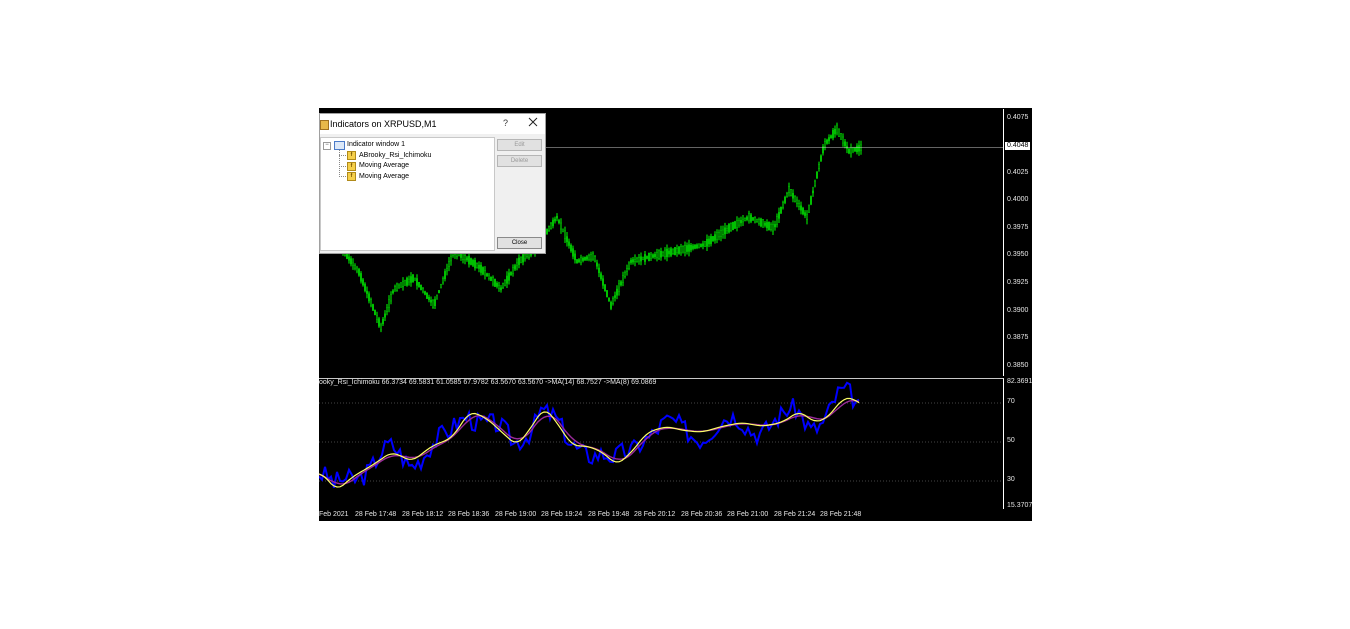 The image size is (1350, 629). I want to click on indicator-pane, so click(661, 443).